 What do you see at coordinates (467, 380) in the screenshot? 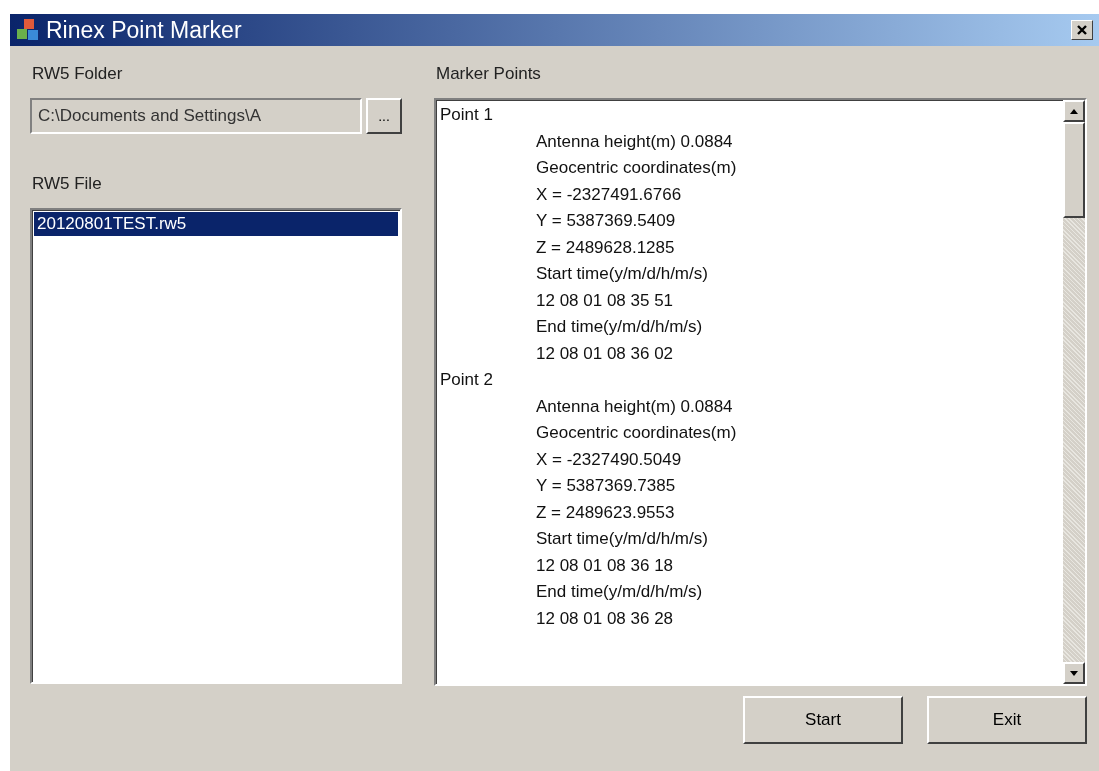
I see `point-name: Point 2` at bounding box center [467, 380].